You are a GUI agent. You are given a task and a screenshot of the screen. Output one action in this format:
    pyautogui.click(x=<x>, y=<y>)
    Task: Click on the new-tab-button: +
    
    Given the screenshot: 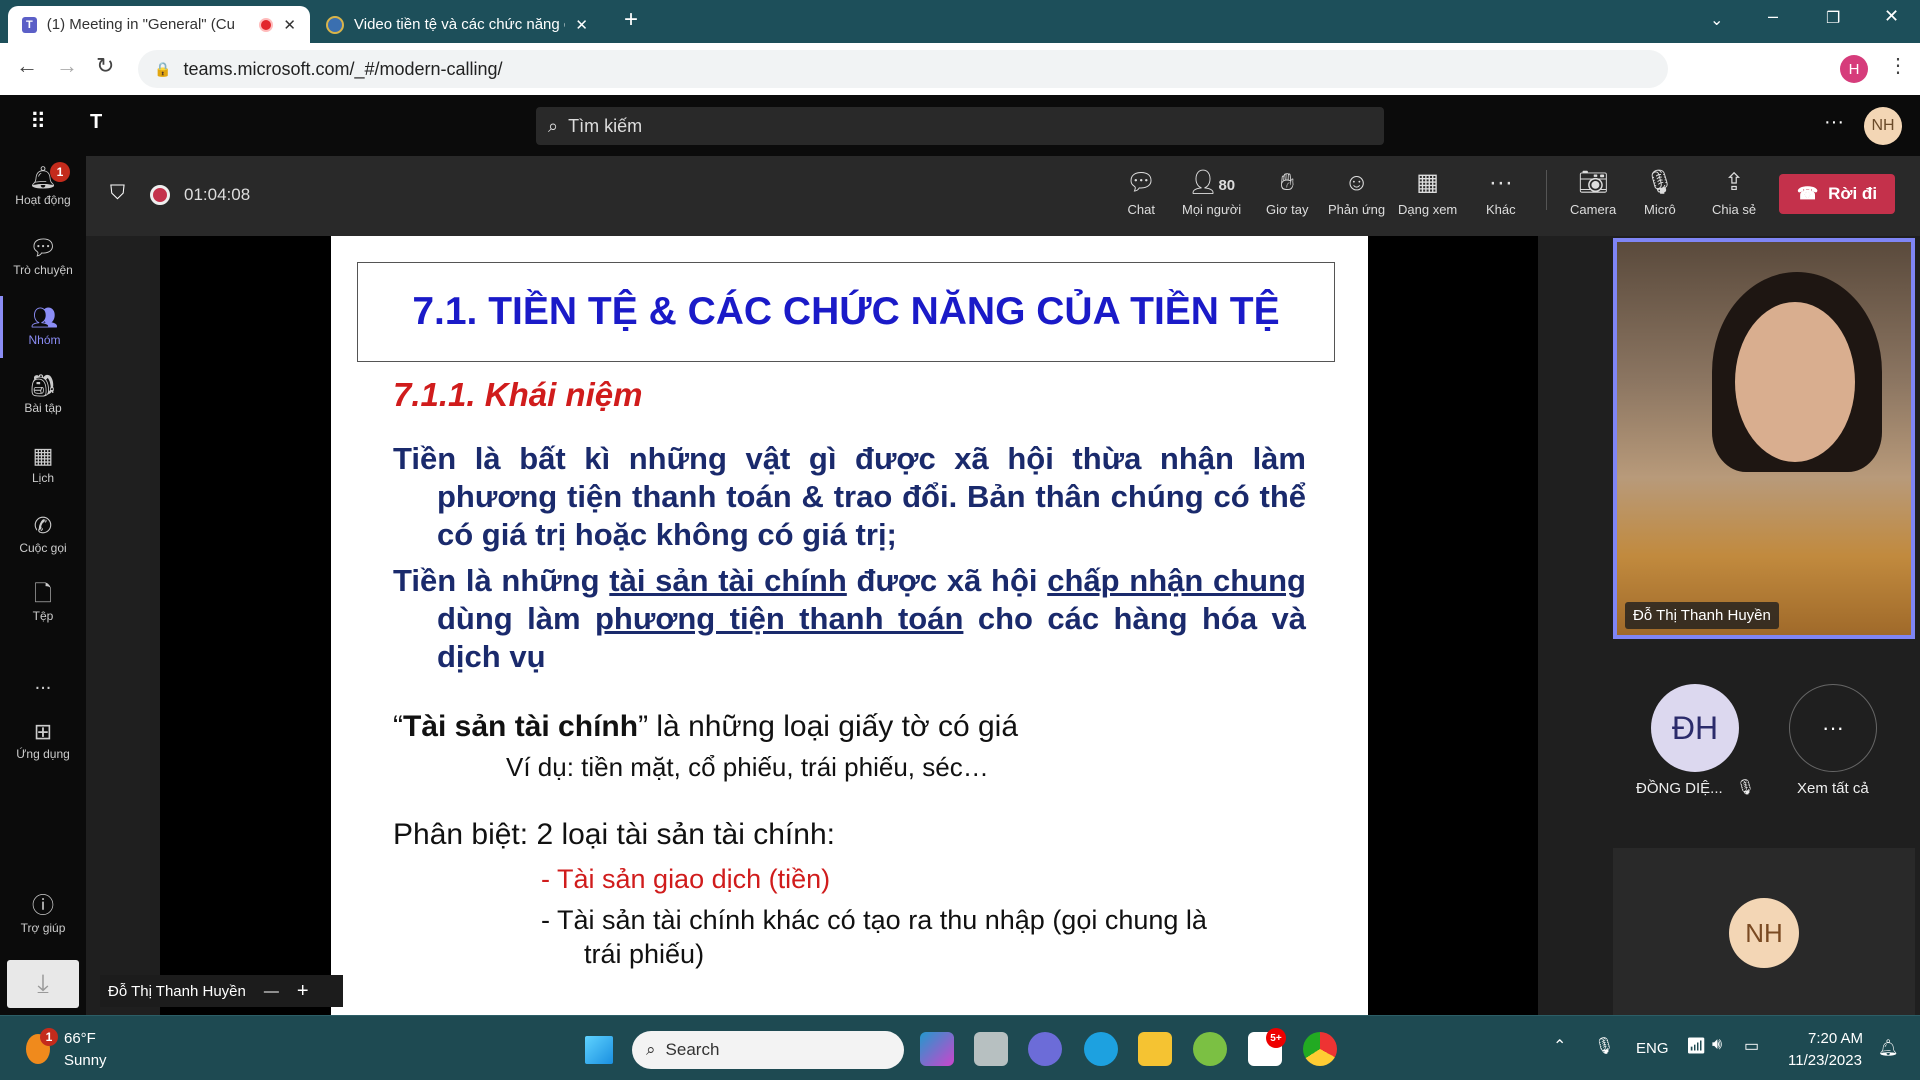 What is the action you would take?
    pyautogui.click(x=631, y=20)
    